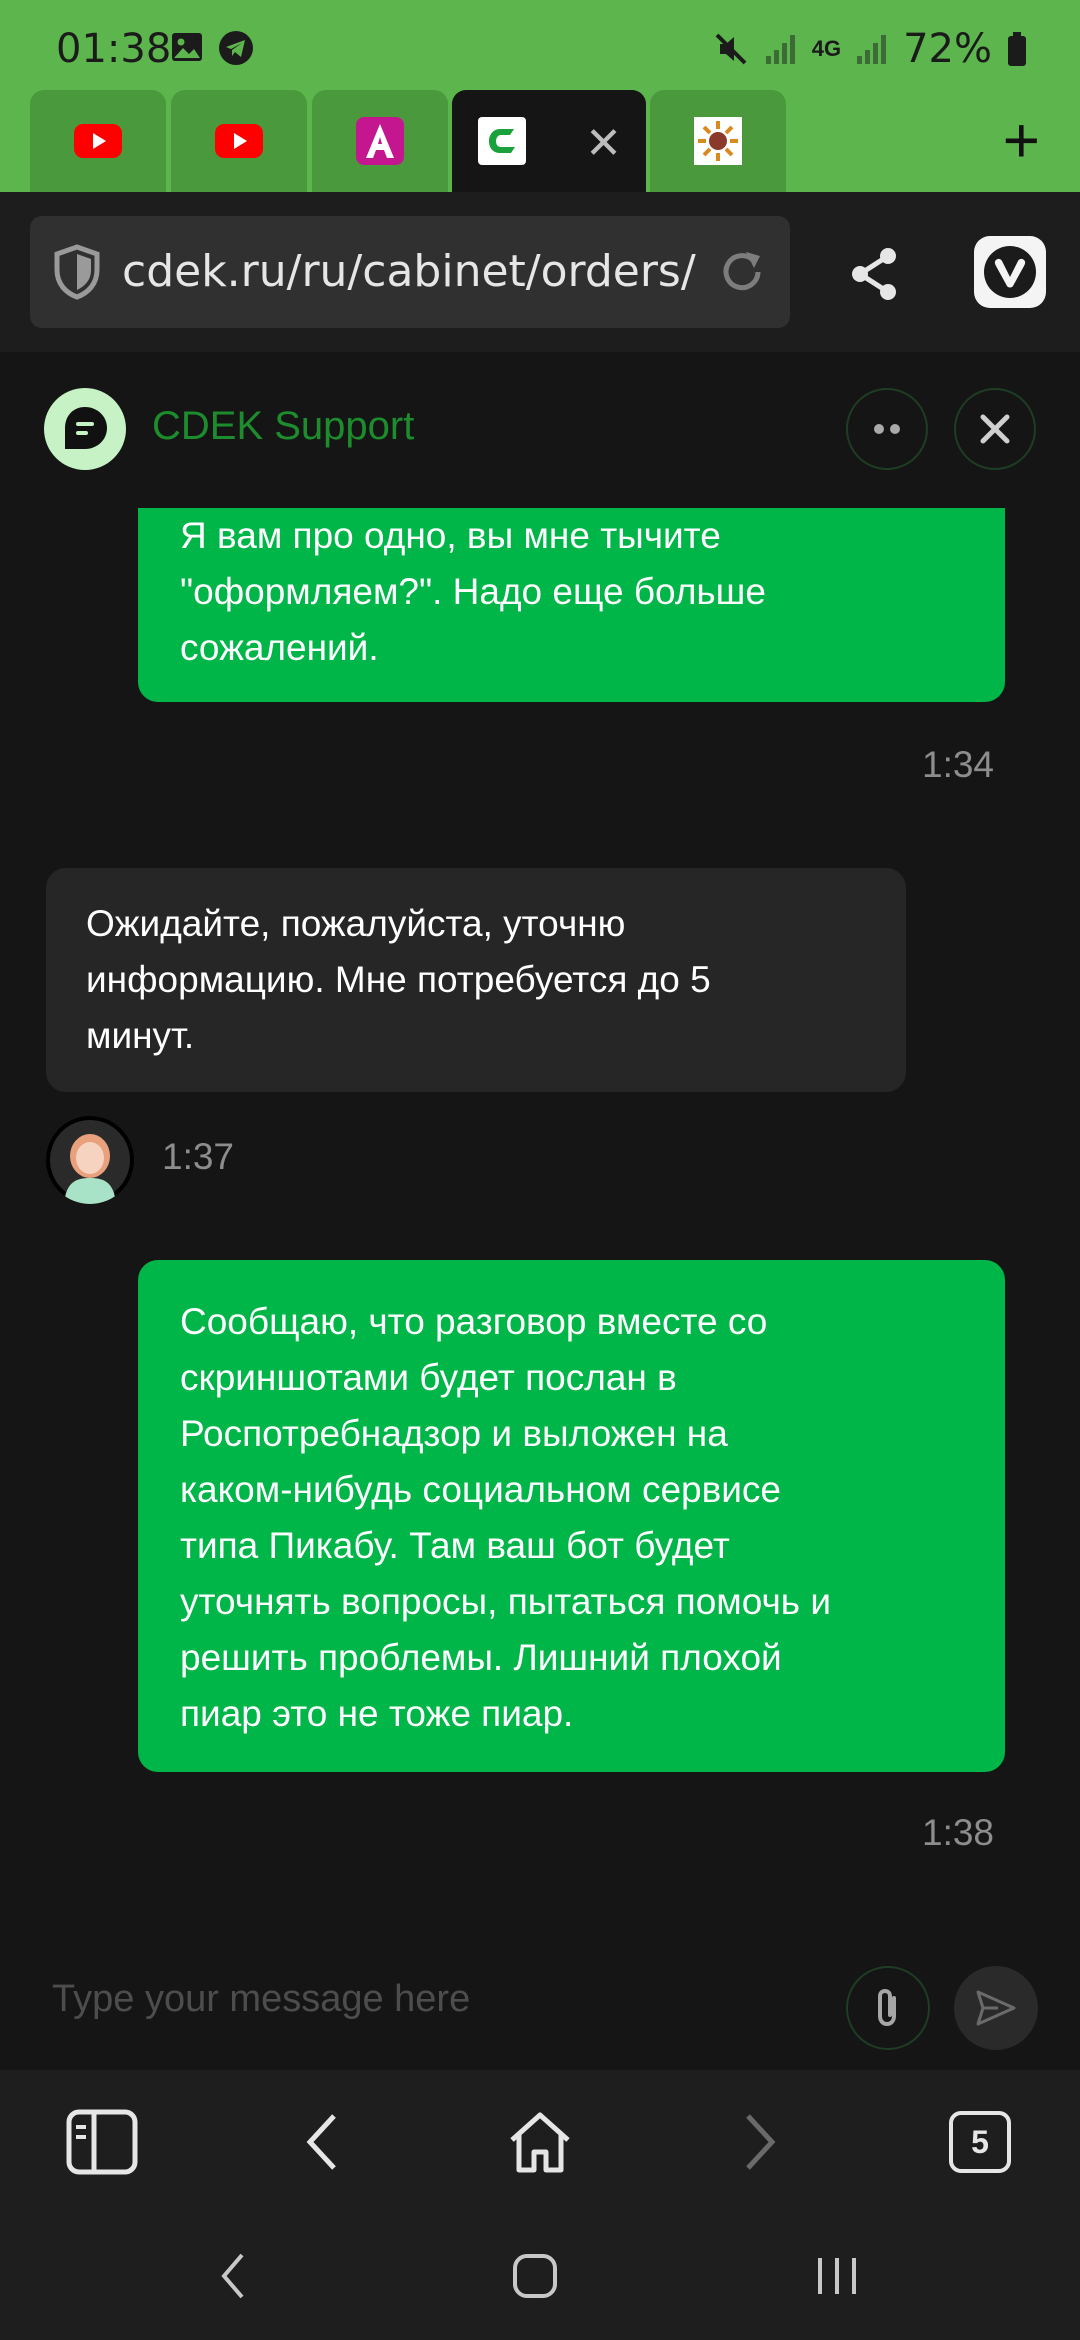 The image size is (1080, 2340). What do you see at coordinates (212, 48) in the screenshot?
I see `status-notification-icons` at bounding box center [212, 48].